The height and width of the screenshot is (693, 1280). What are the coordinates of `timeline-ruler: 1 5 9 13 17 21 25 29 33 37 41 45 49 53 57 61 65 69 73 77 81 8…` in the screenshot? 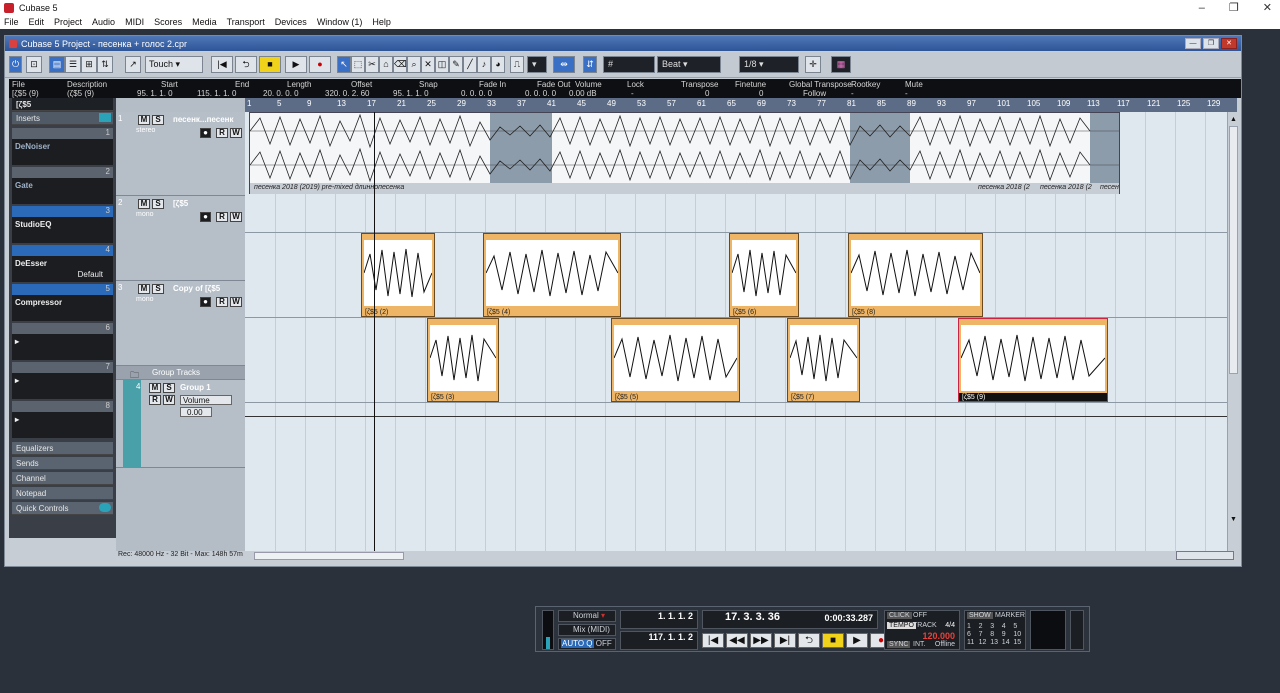 It's located at (741, 105).